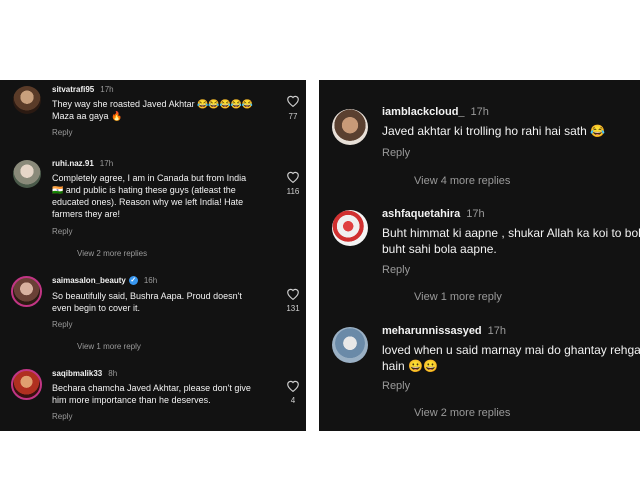 This screenshot has height=480, width=640. I want to click on comment-time: 16h, so click(150, 280).